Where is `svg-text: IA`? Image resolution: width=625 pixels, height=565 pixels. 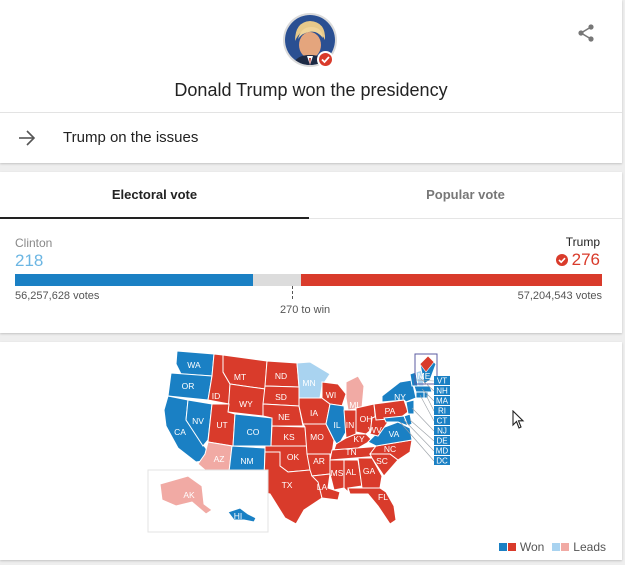
svg-text: IA is located at coordinates (314, 413).